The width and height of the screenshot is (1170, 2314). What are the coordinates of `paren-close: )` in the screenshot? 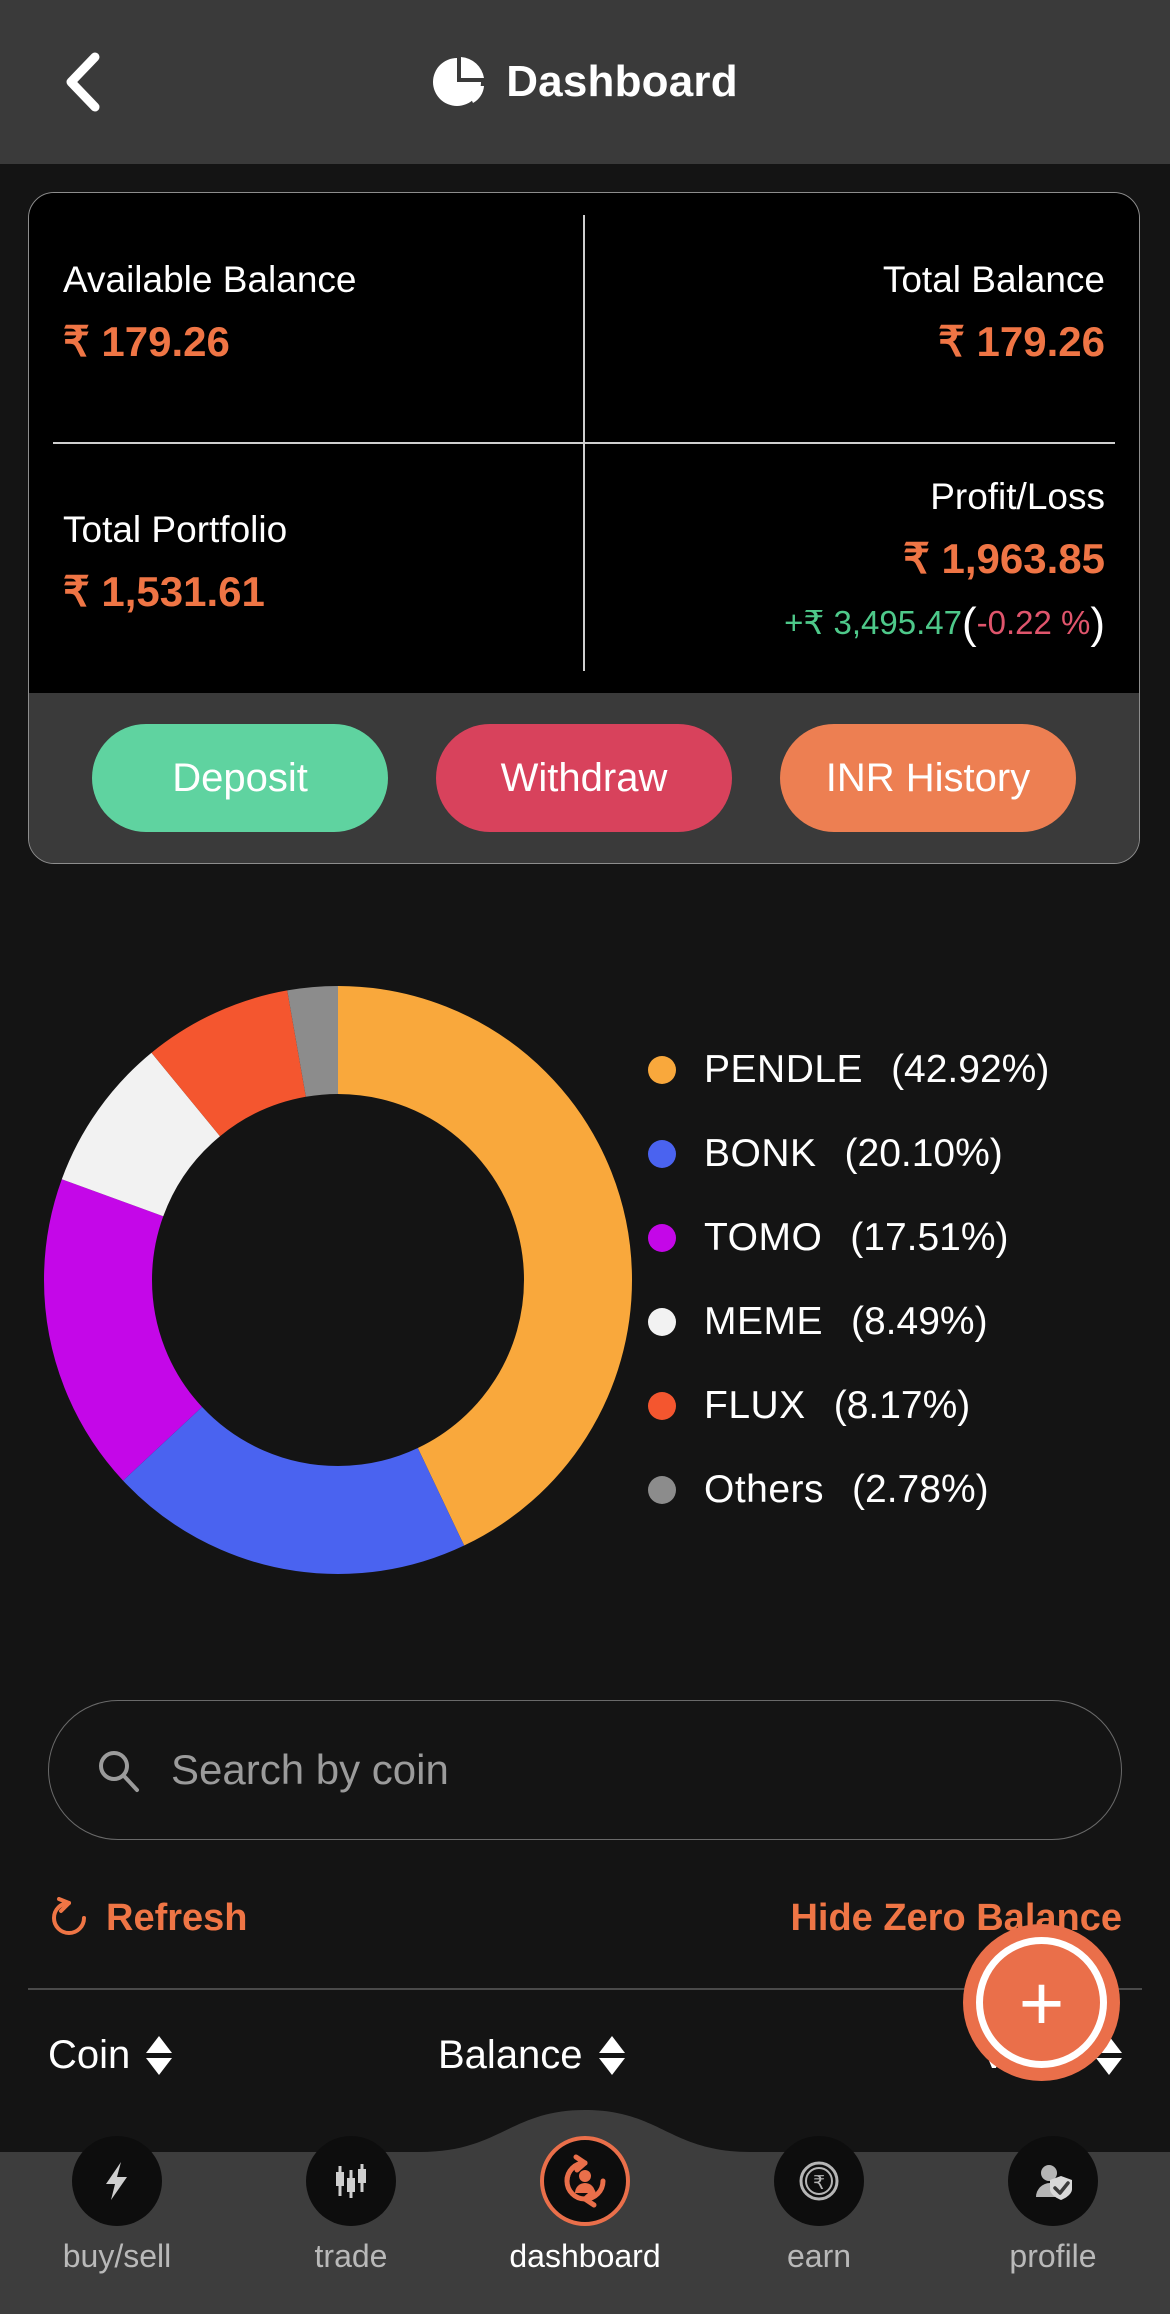 It's located at (1097, 623).